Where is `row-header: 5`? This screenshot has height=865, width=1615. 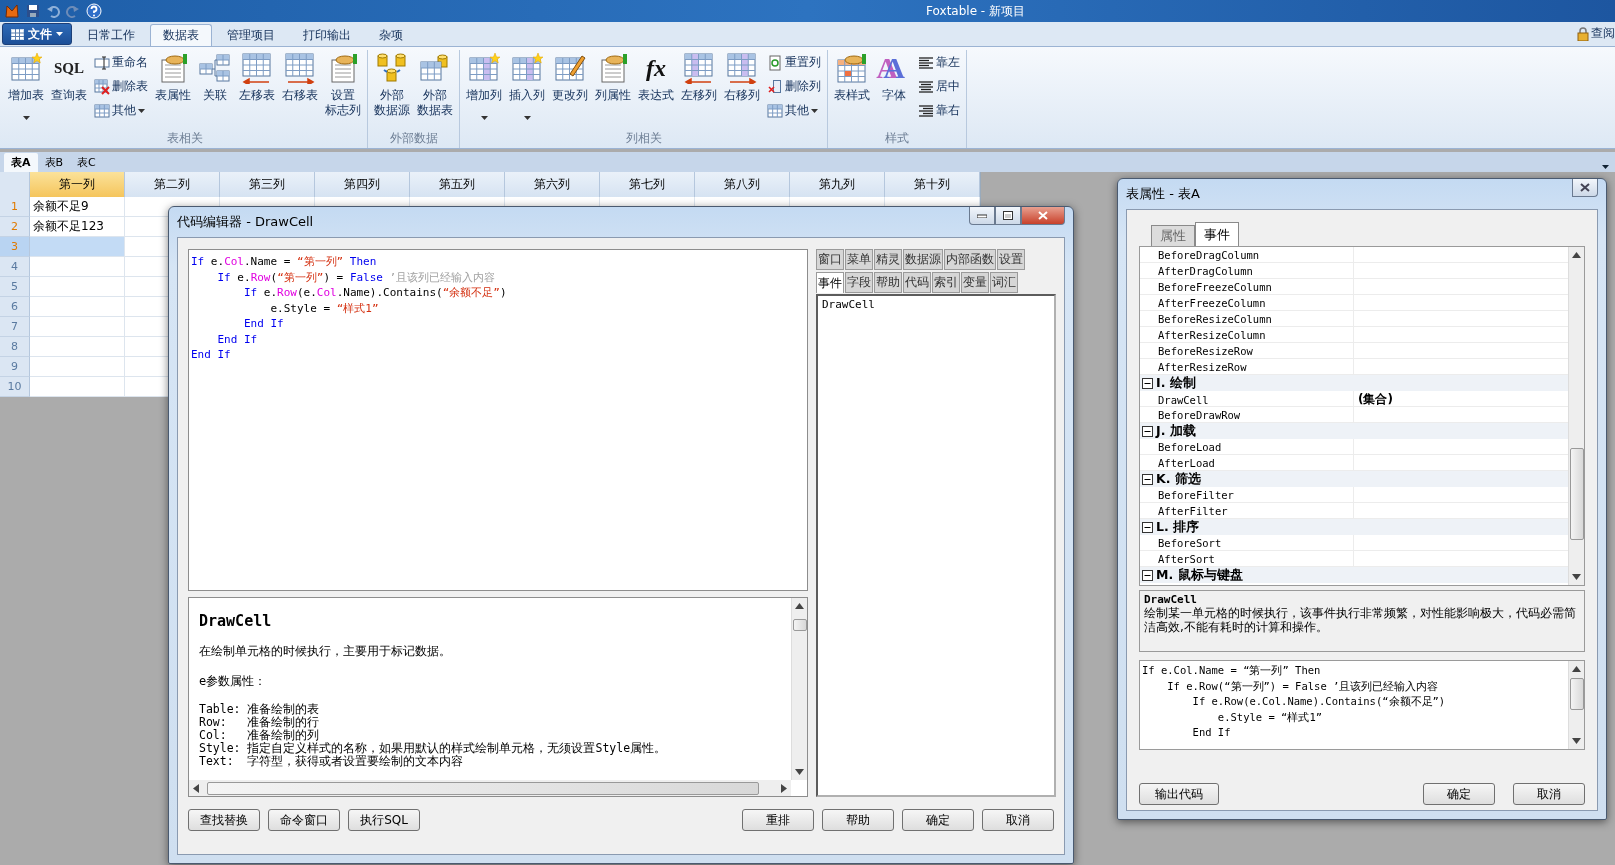 row-header: 5 is located at coordinates (15, 287).